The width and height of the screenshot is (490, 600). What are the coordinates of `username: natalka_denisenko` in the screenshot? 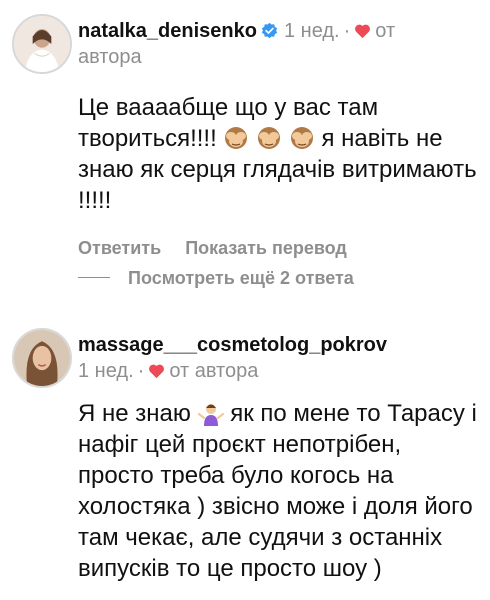 It's located at (167, 31).